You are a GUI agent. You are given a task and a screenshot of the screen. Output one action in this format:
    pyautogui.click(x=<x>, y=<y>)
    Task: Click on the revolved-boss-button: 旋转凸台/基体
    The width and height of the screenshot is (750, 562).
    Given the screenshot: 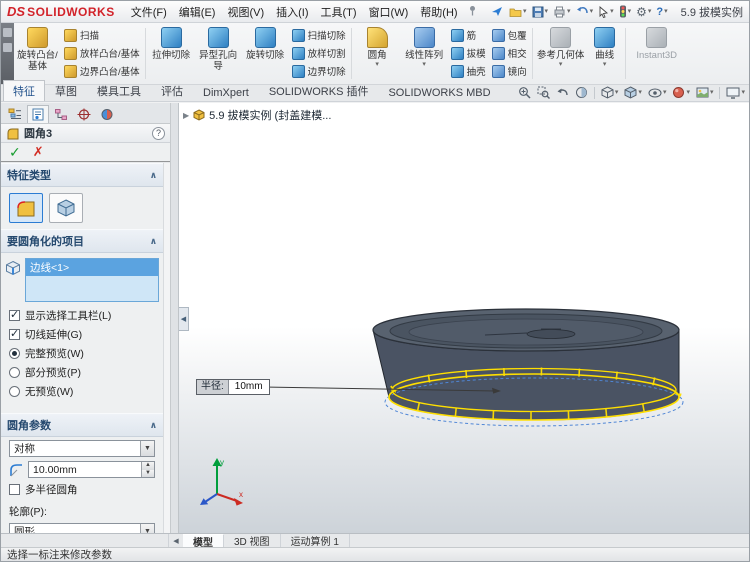 What is the action you would take?
    pyautogui.click(x=37, y=53)
    